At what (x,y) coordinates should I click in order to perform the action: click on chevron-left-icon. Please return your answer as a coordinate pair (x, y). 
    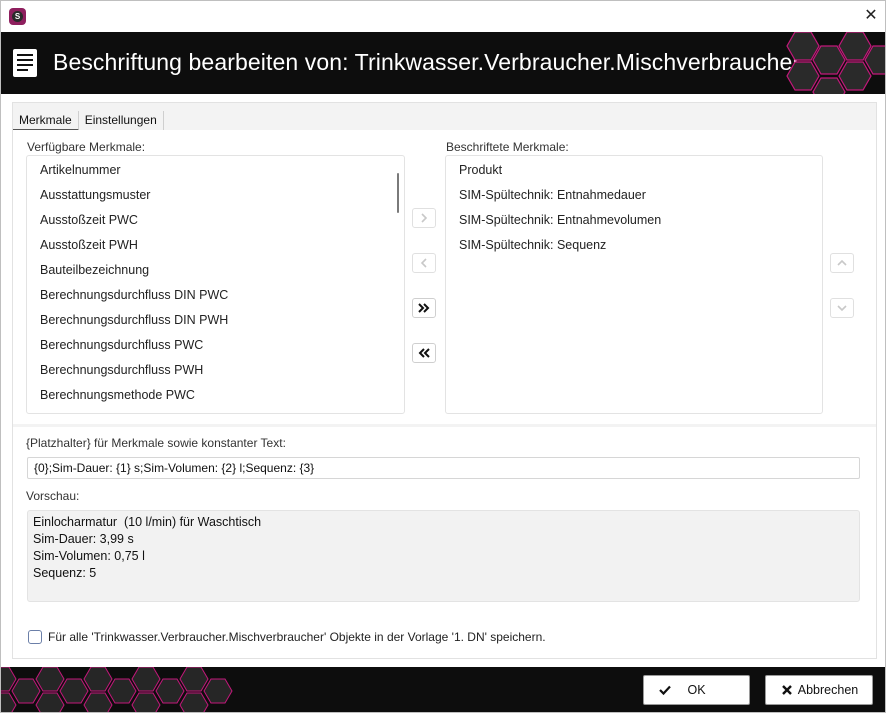
    Looking at the image, I should click on (423, 263).